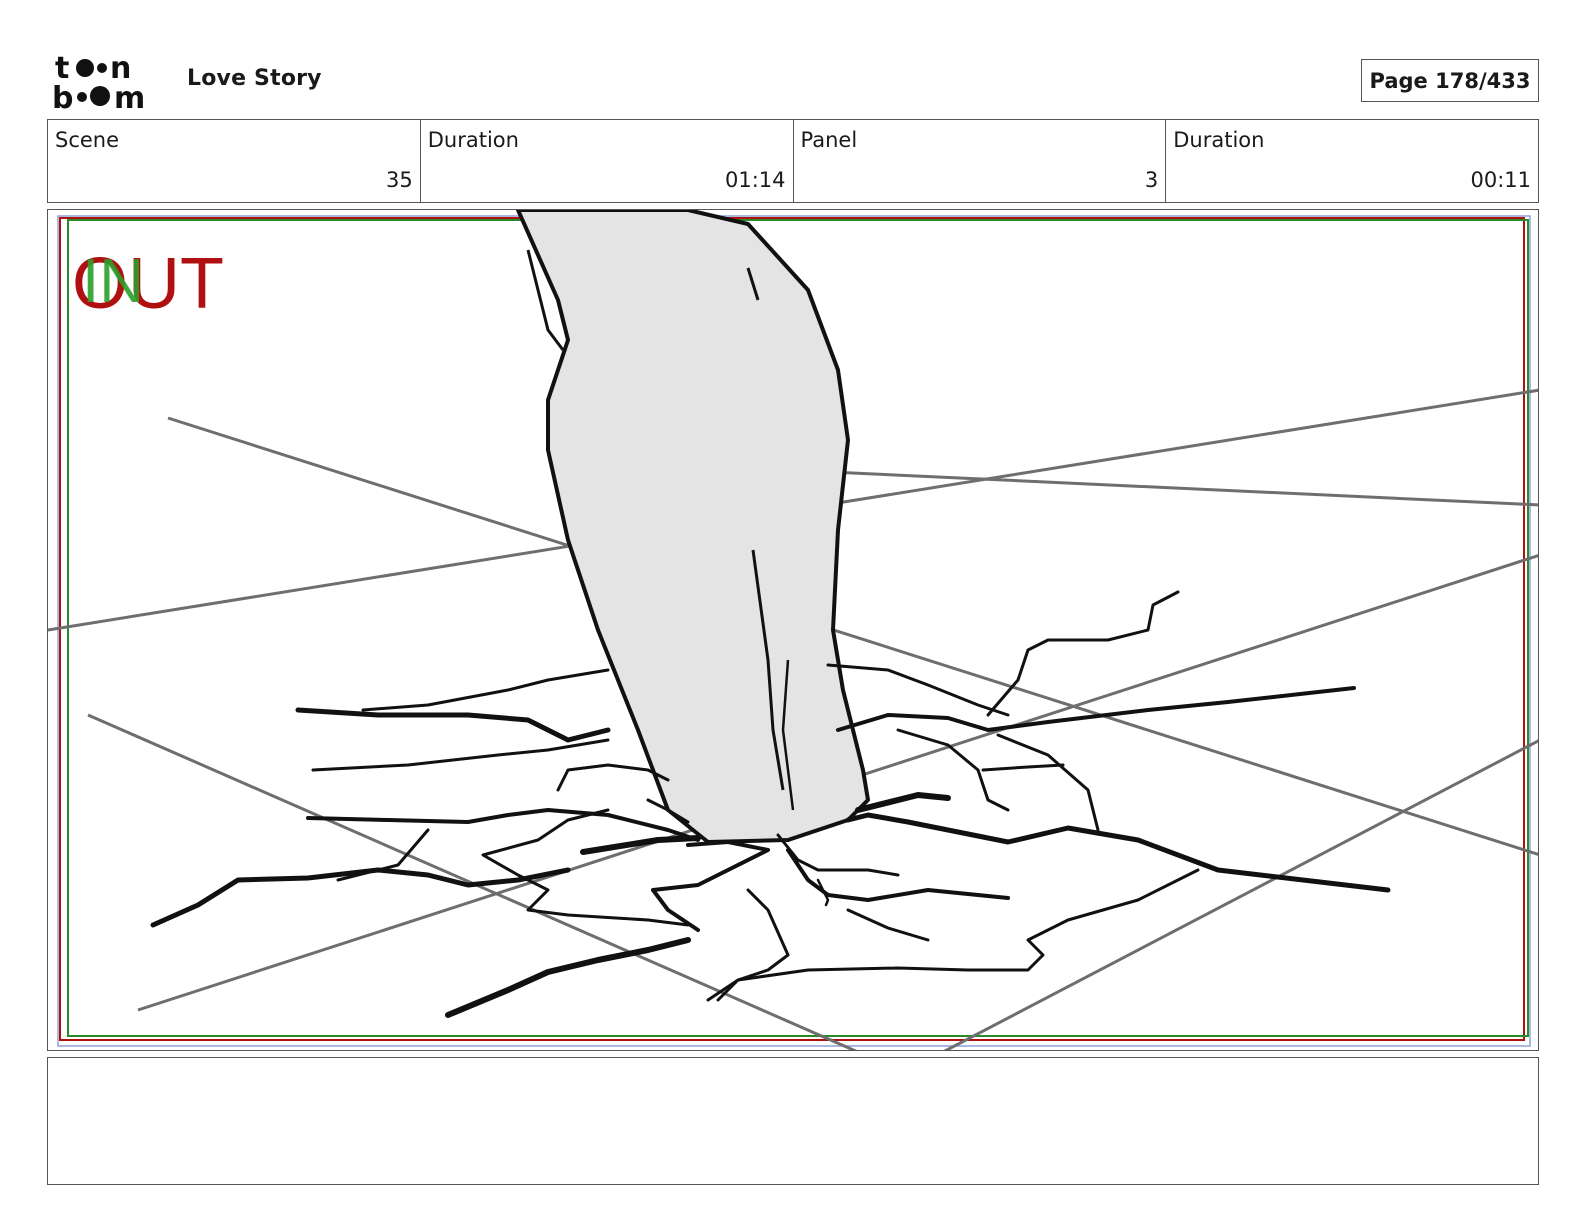 This screenshot has height=1224, width=1584. What do you see at coordinates (1219, 140) in the screenshot?
I see `panel-duration-label: Duration` at bounding box center [1219, 140].